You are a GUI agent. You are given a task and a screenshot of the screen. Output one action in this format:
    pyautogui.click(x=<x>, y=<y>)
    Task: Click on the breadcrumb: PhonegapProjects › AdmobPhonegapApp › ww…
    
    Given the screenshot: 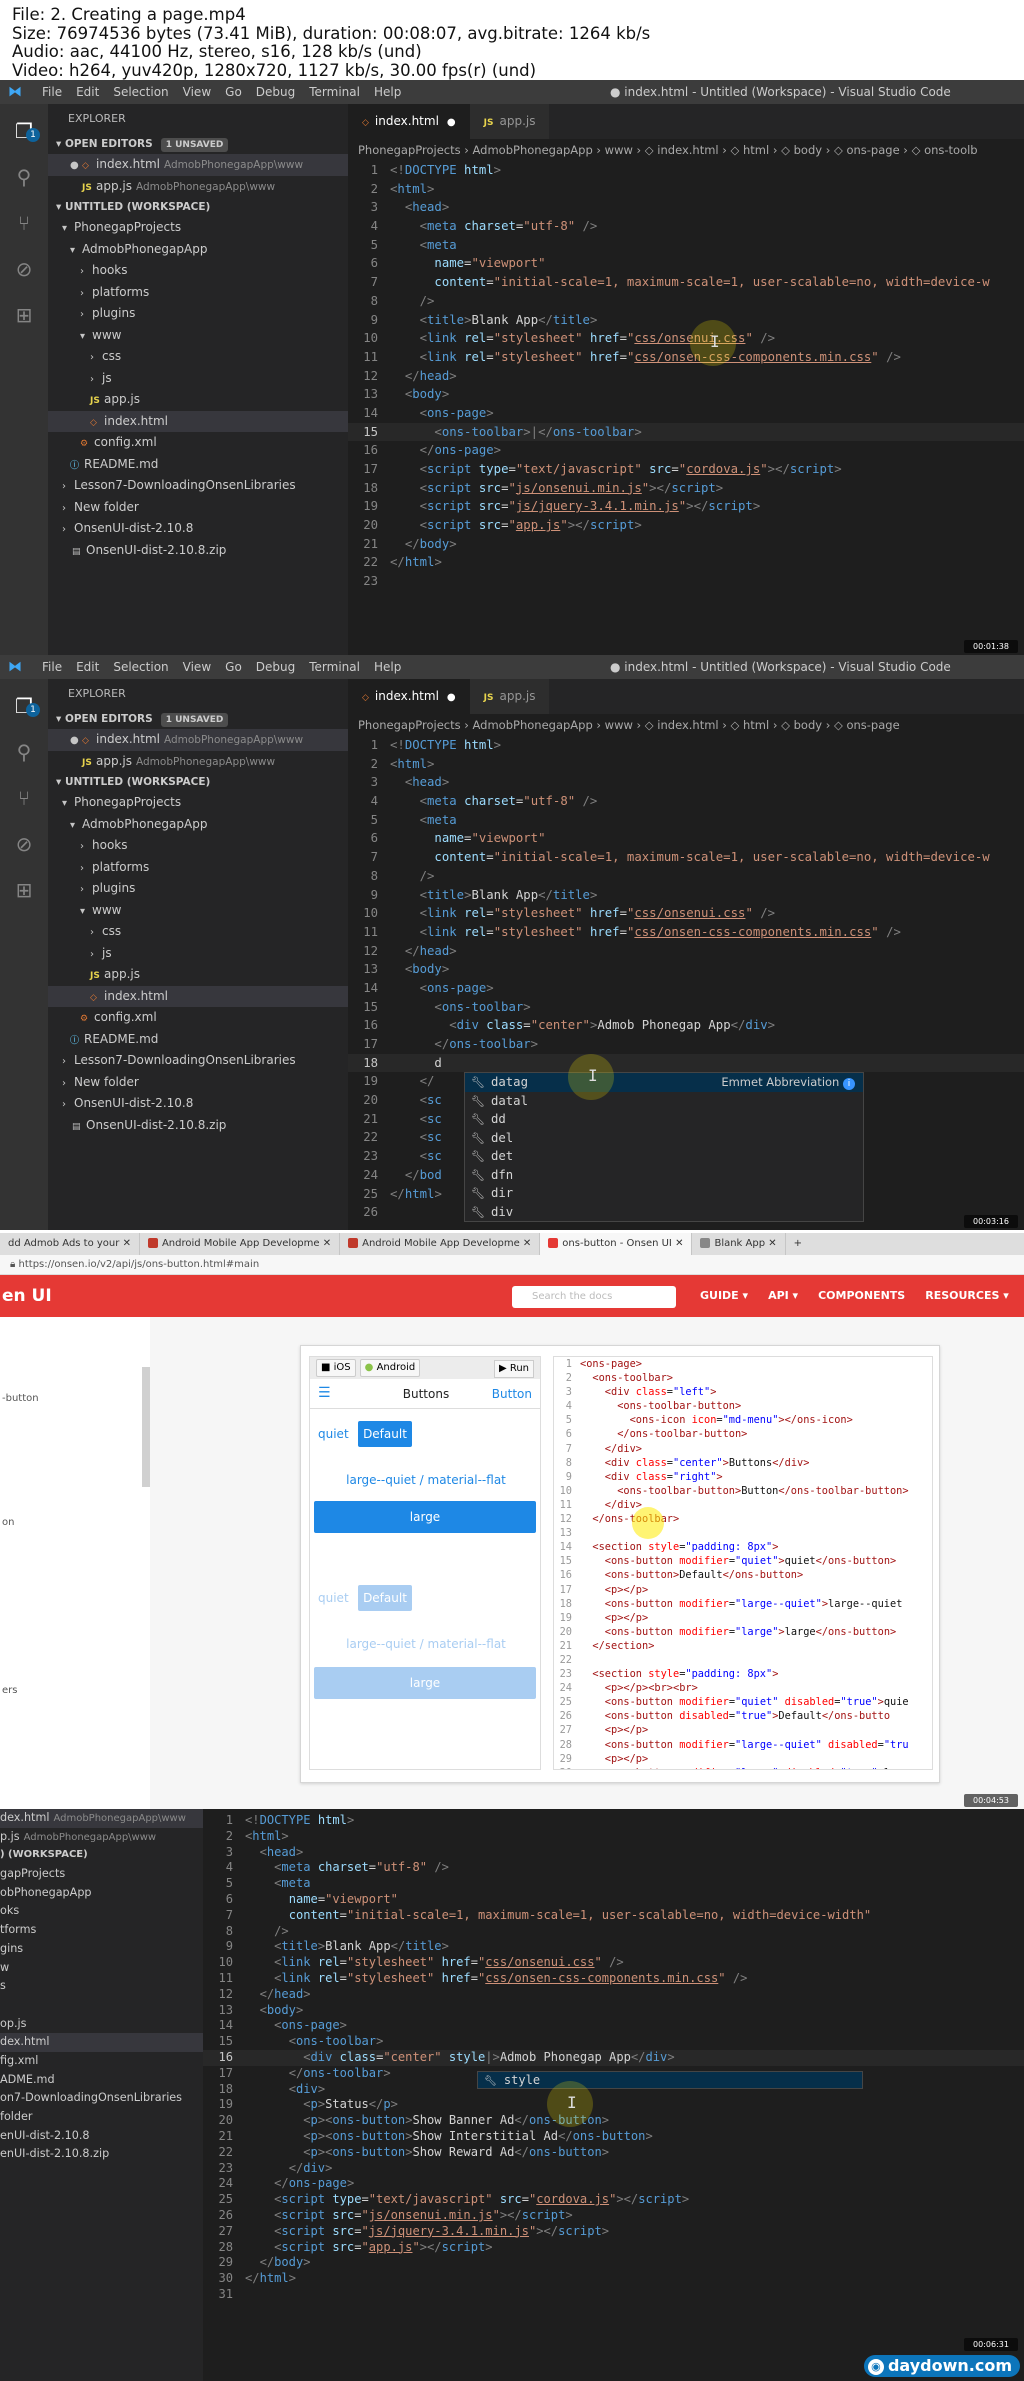 What is the action you would take?
    pyautogui.click(x=686, y=725)
    